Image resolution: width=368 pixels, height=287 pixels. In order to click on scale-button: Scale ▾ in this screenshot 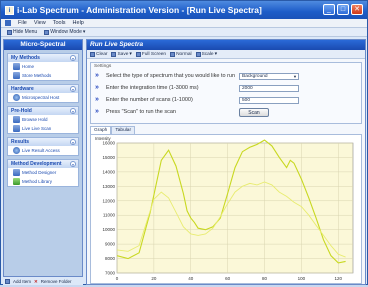, I will do `click(206, 54)`.